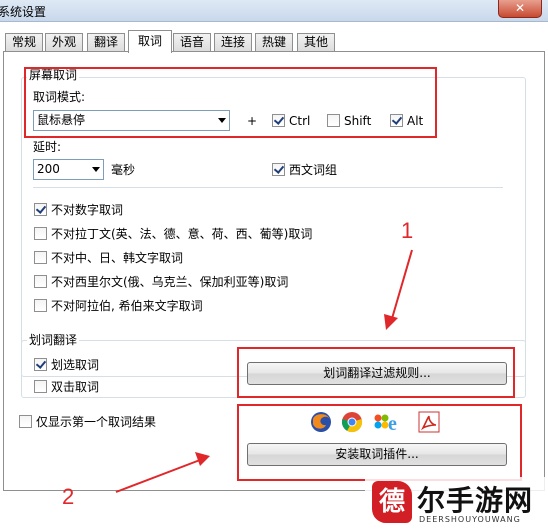  Describe the element at coordinates (392, 502) in the screenshot. I see `watermark-seal: 德` at that location.